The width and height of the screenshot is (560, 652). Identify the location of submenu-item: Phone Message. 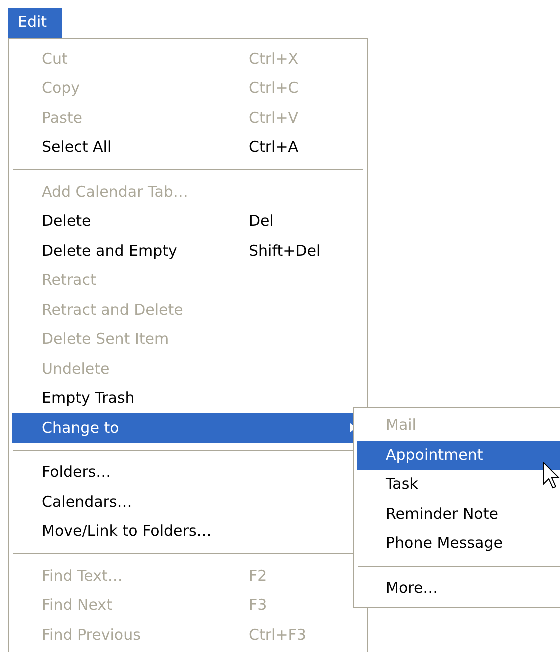
(458, 543).